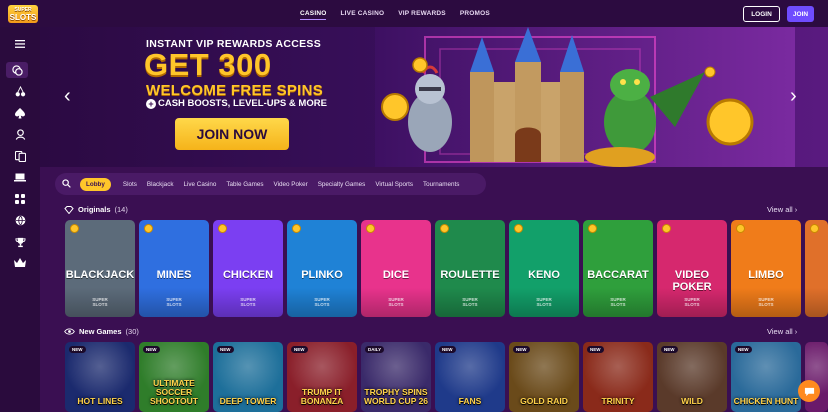  I want to click on filter-lobby: Lobby, so click(95, 184).